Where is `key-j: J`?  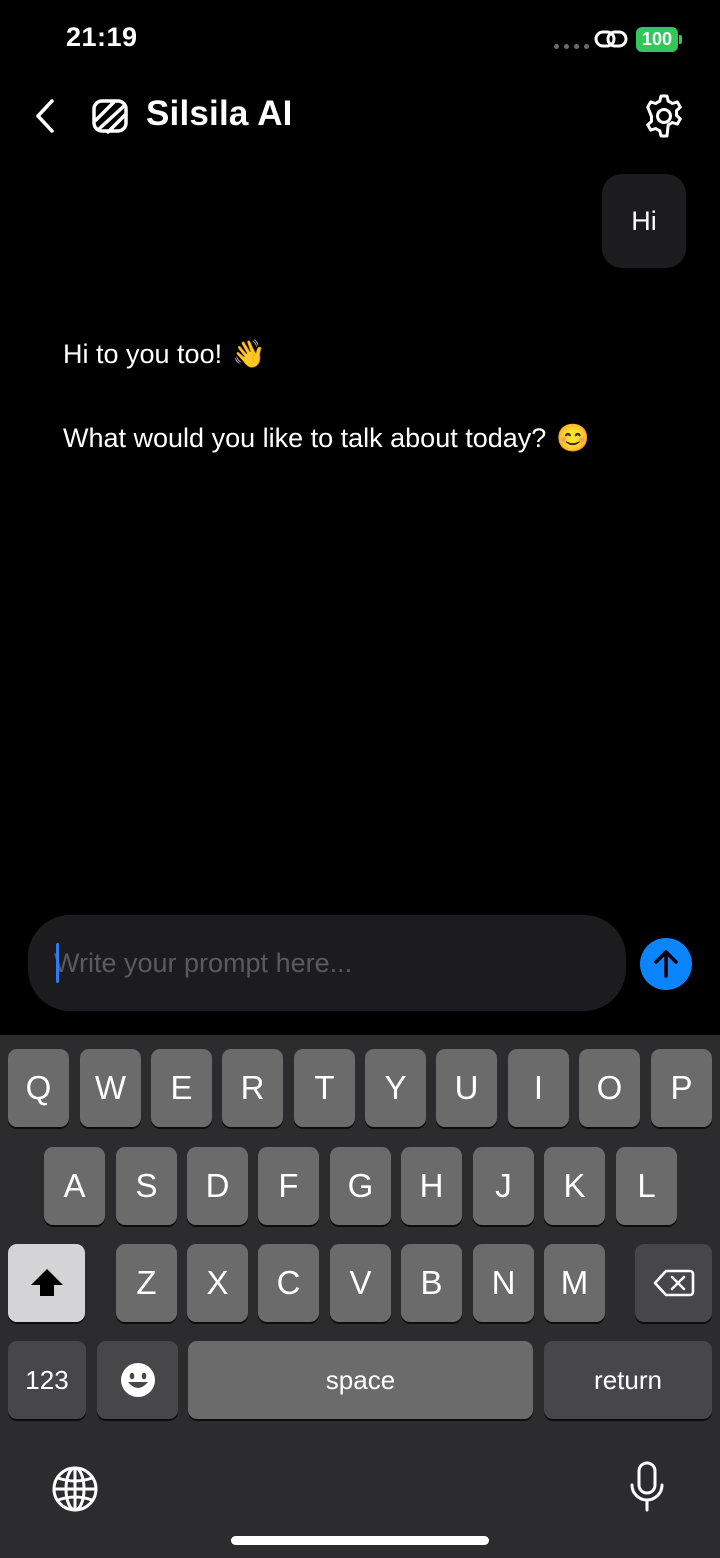 key-j: J is located at coordinates (503, 1186).